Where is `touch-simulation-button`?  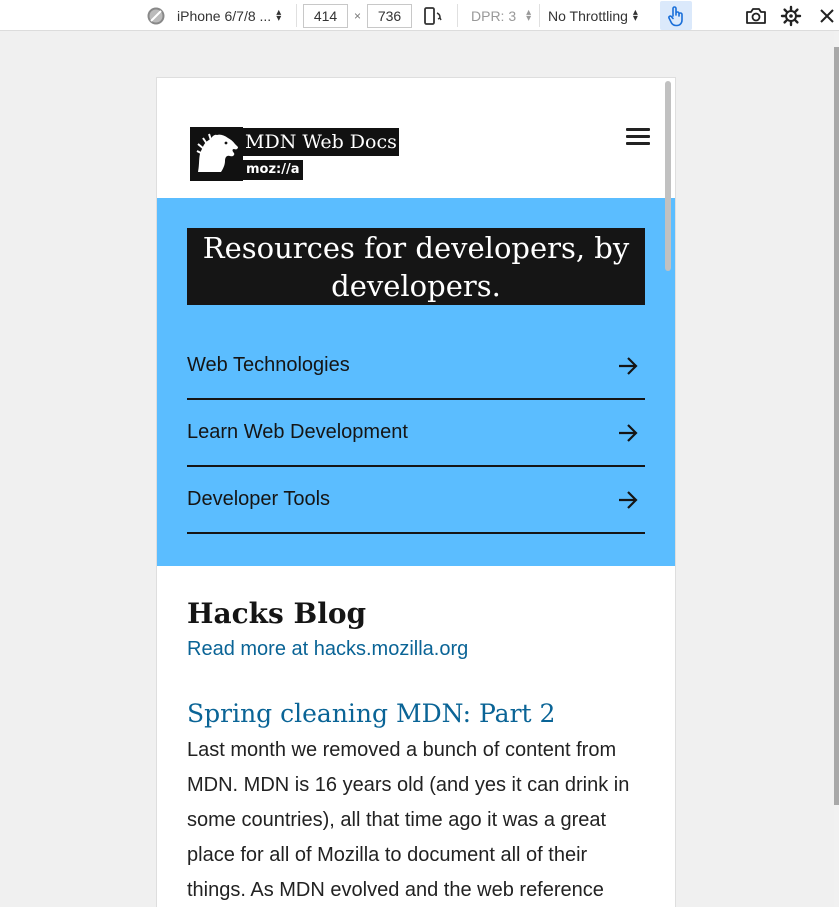 touch-simulation-button is located at coordinates (676, 15).